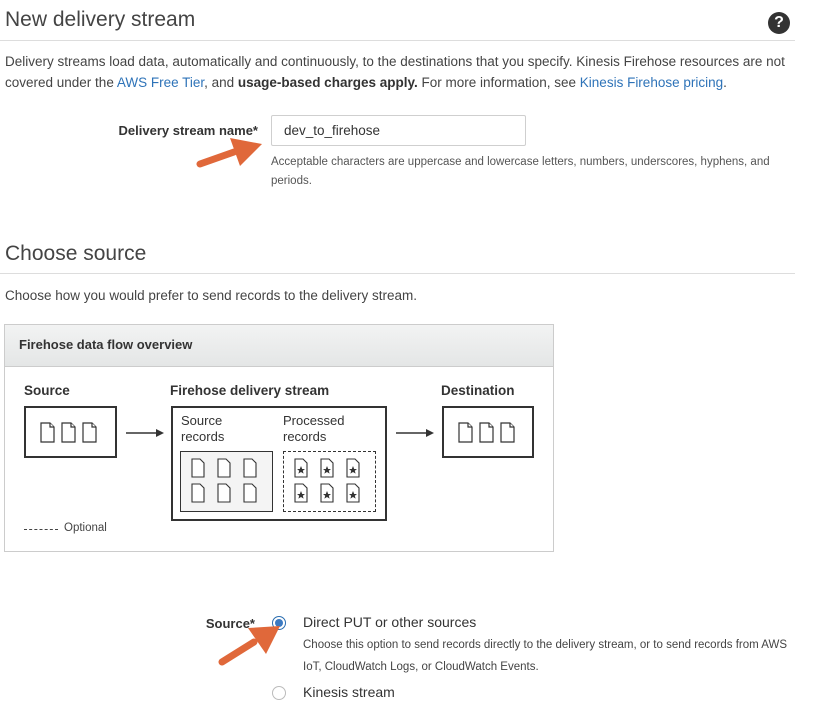 The height and width of the screenshot is (727, 824). What do you see at coordinates (41, 529) in the screenshot?
I see `legend-dashed-line` at bounding box center [41, 529].